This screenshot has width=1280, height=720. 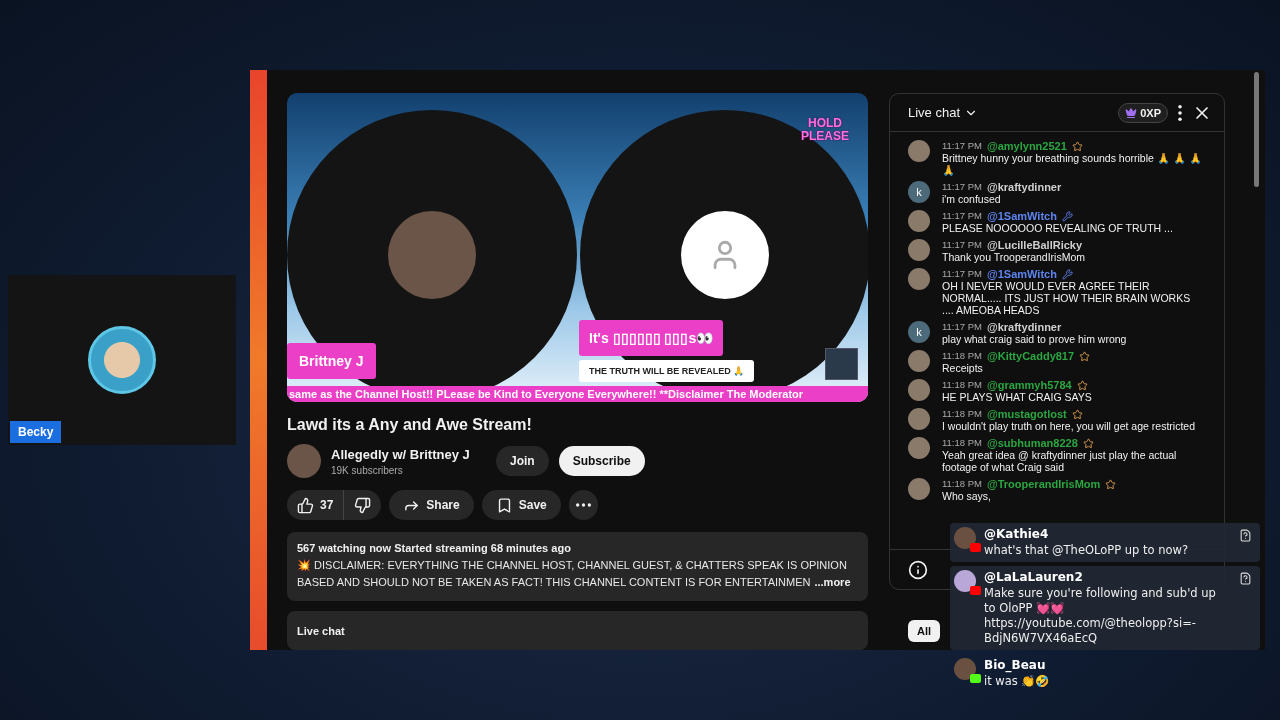 I want to click on menu-button, so click(x=1180, y=112).